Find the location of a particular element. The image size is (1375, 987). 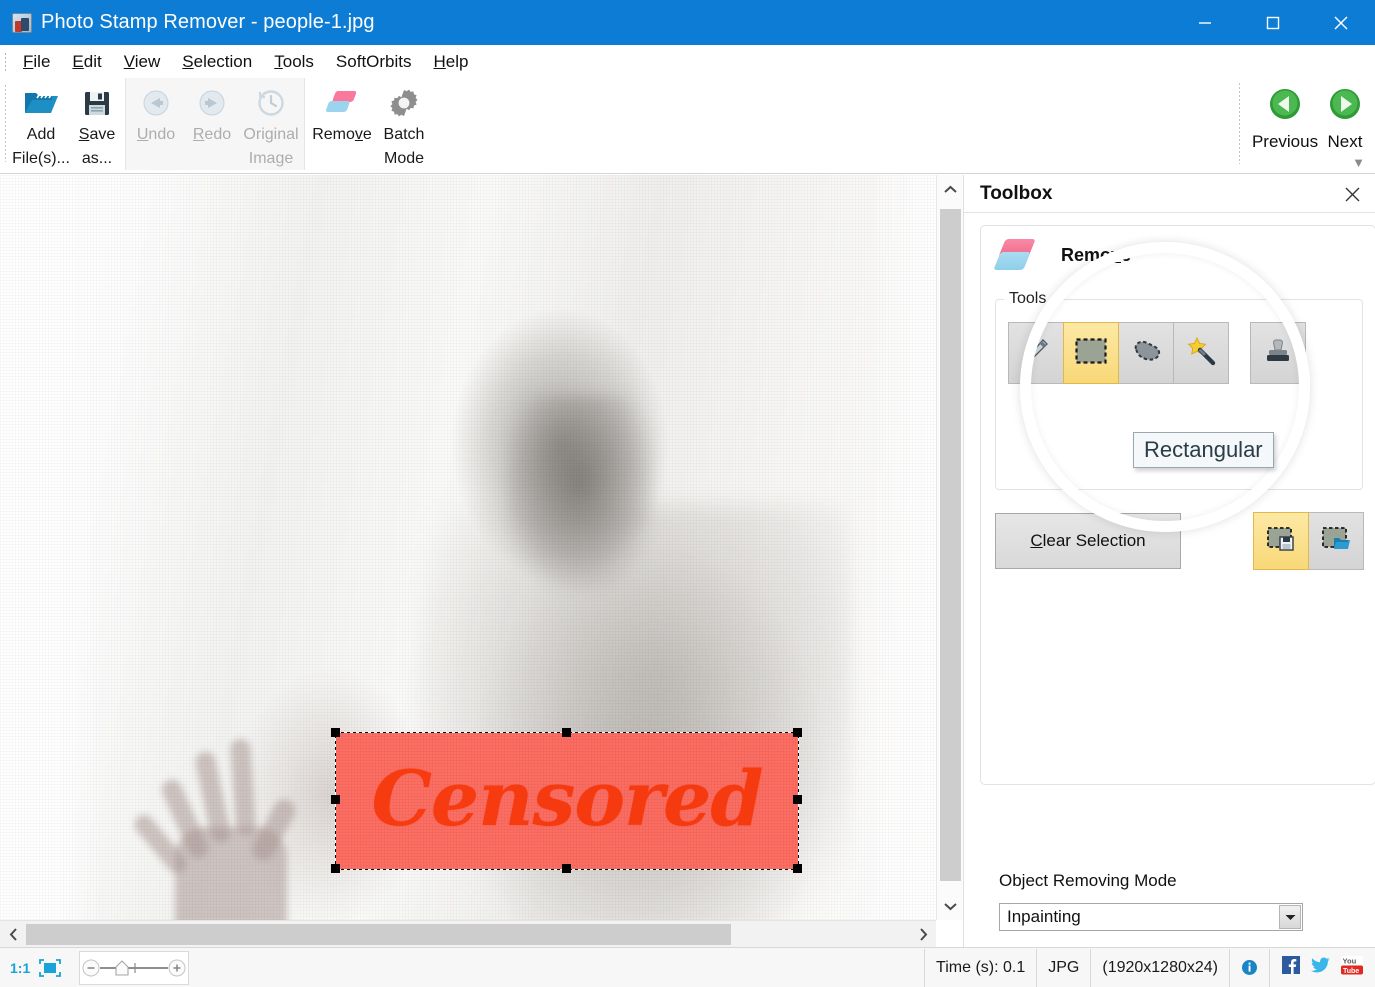

selection-handle-nw is located at coordinates (335, 732).